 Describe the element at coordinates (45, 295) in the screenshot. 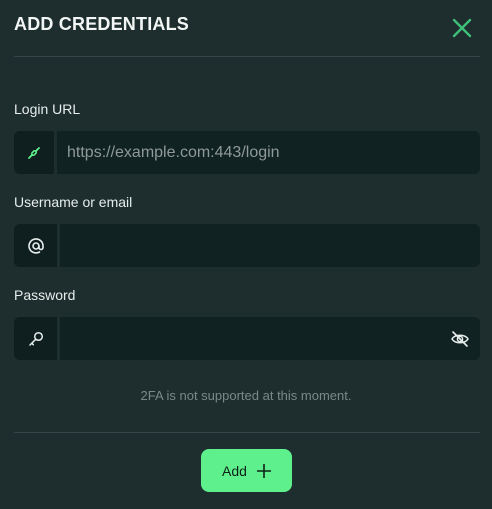

I see `password-label: Password` at that location.